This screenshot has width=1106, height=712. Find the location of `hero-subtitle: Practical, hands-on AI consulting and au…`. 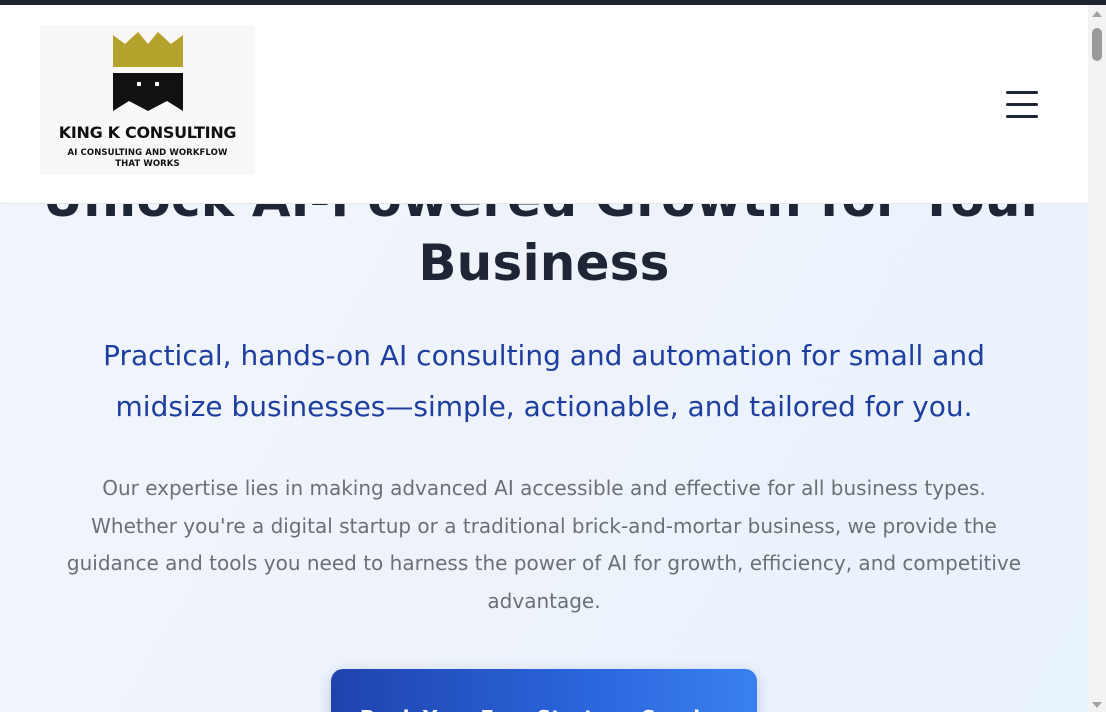

hero-subtitle: Practical, hands-on AI consulting and au… is located at coordinates (544, 381).